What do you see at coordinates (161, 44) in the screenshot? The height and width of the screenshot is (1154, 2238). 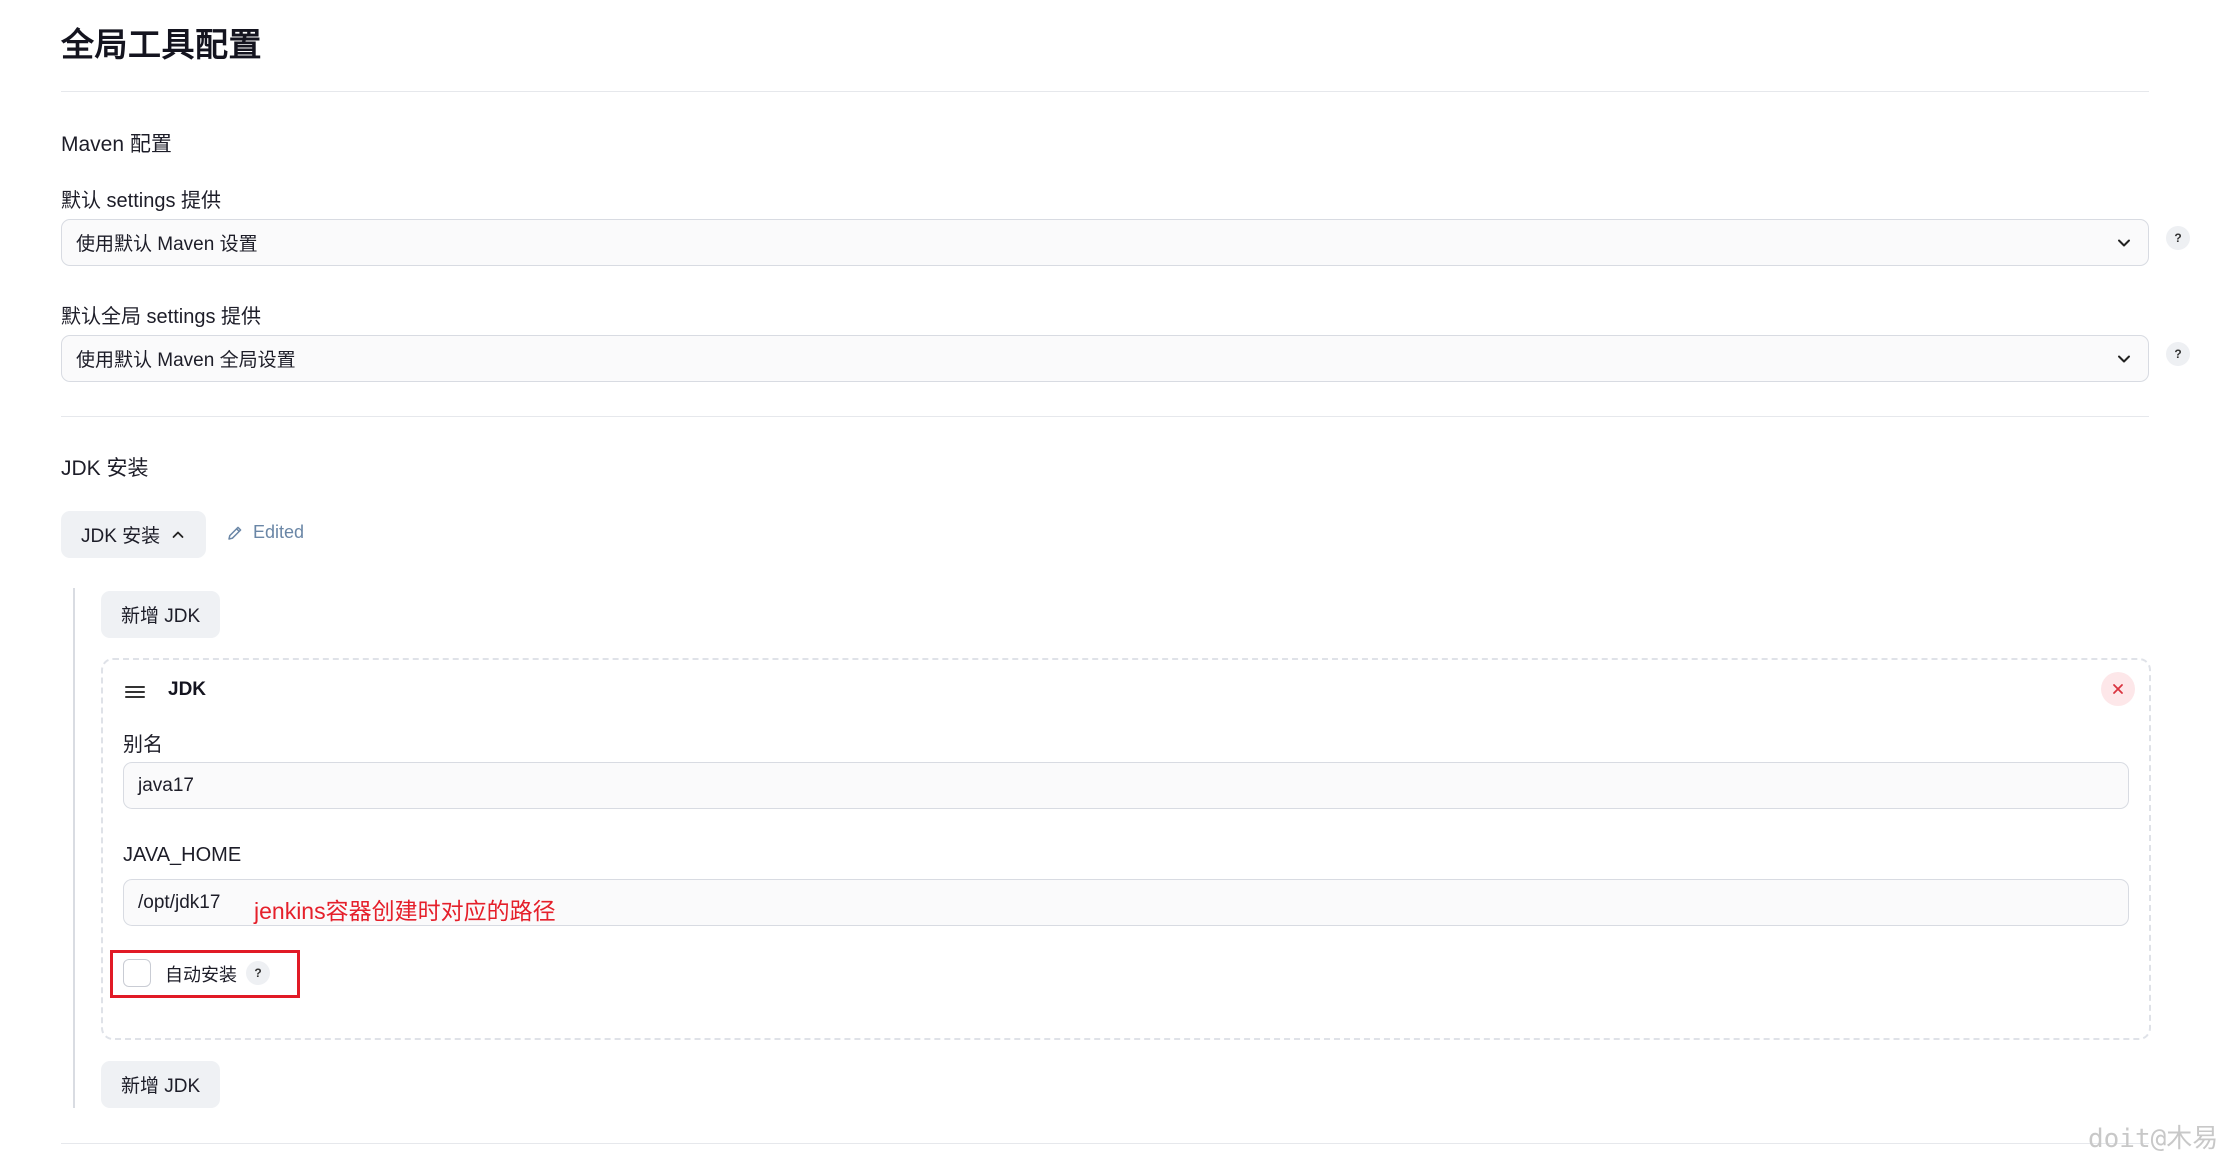 I see `page-title: 全局工具配置` at bounding box center [161, 44].